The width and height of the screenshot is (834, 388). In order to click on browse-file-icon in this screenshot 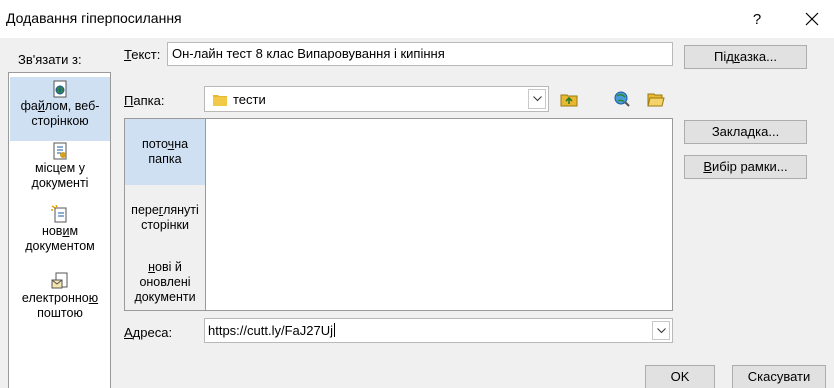, I will do `click(656, 100)`.